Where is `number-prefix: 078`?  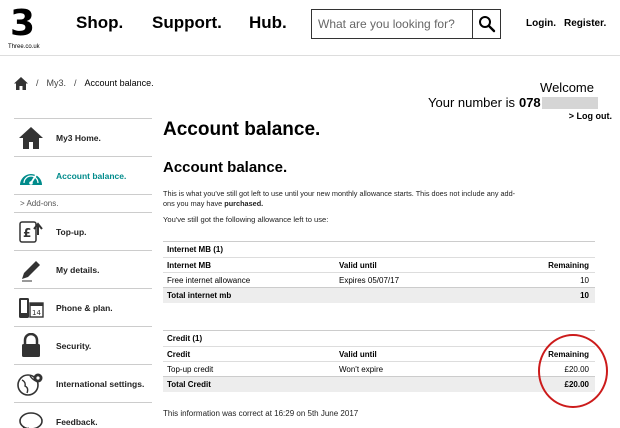
number-prefix: 078 is located at coordinates (529, 102).